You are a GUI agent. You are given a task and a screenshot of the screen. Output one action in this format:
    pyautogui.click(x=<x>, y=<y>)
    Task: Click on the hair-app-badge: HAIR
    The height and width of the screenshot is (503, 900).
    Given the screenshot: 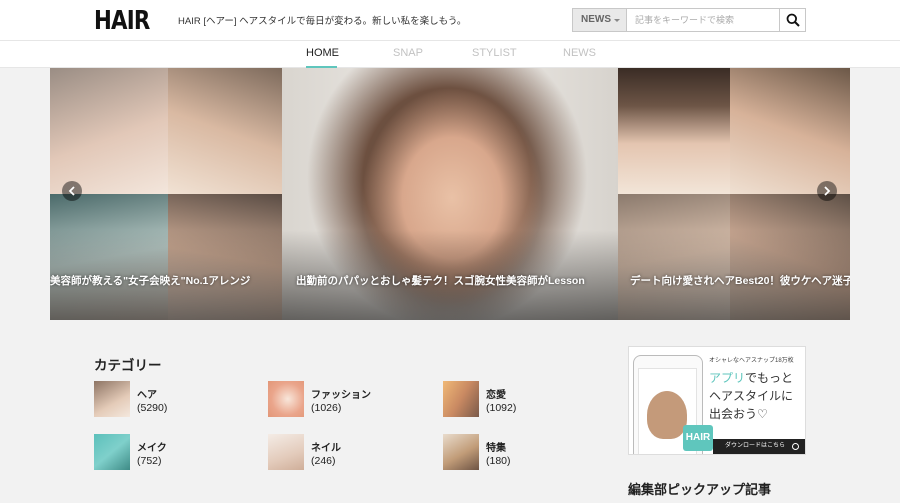 What is the action you would take?
    pyautogui.click(x=698, y=438)
    